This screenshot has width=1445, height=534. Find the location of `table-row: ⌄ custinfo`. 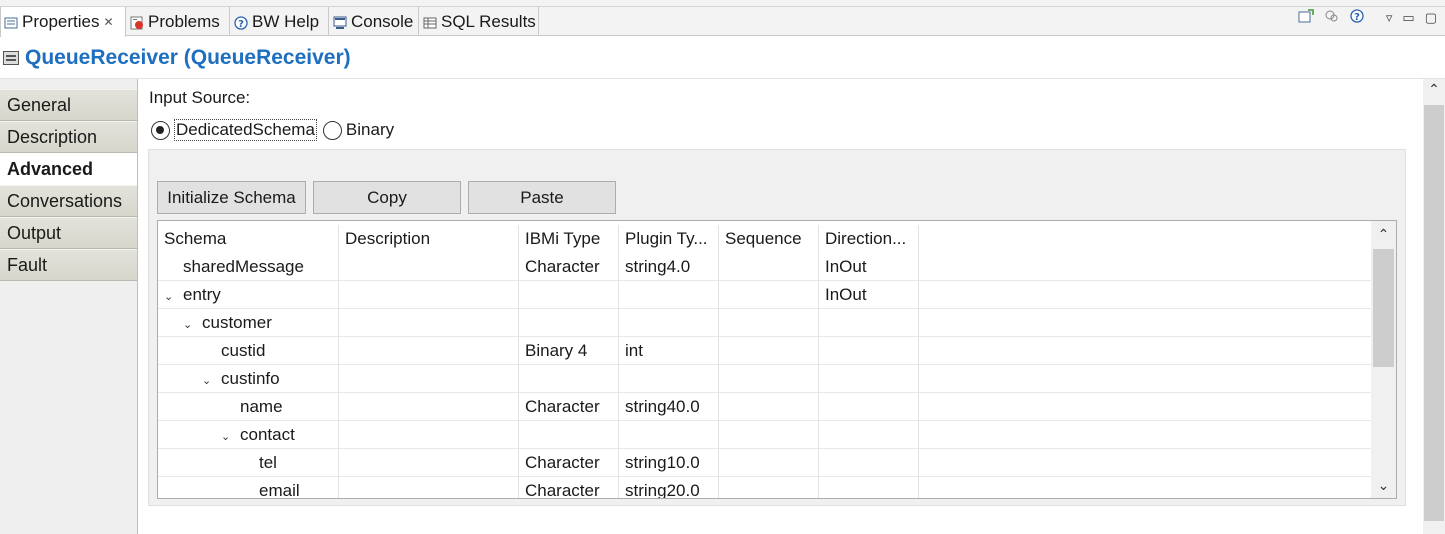

table-row: ⌄ custinfo is located at coordinates (765, 379).